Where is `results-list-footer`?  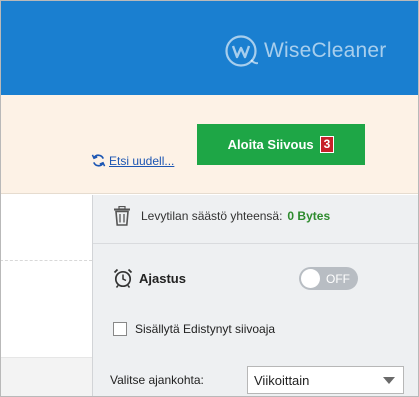
results-list-footer is located at coordinates (46, 377).